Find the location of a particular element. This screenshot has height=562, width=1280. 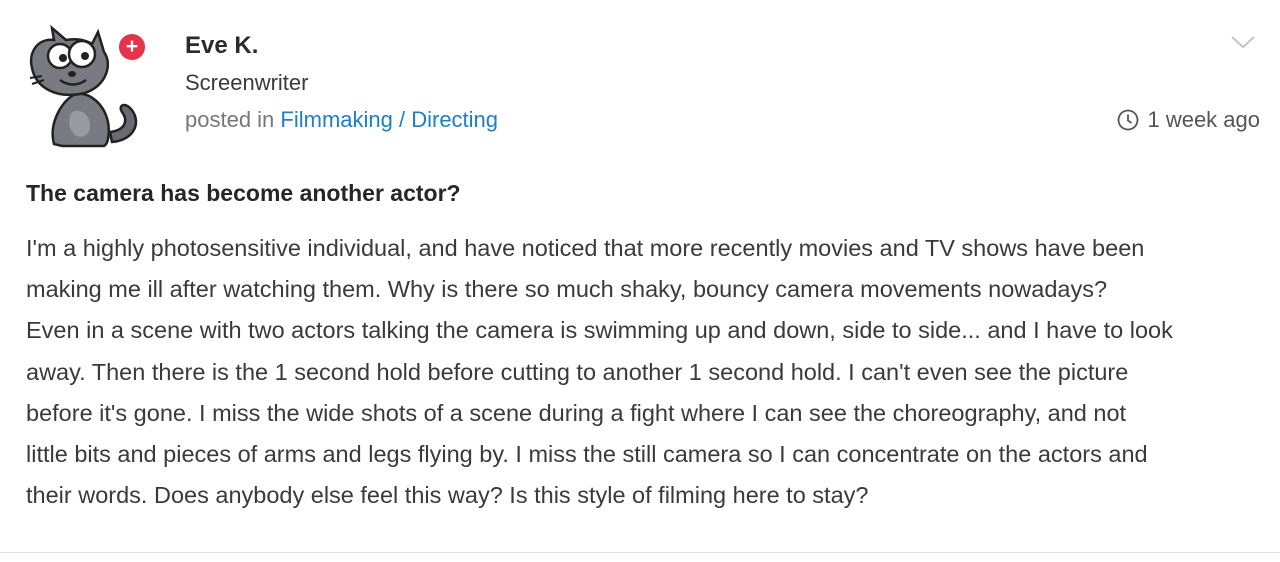

post-menu-button is located at coordinates (1243, 42).